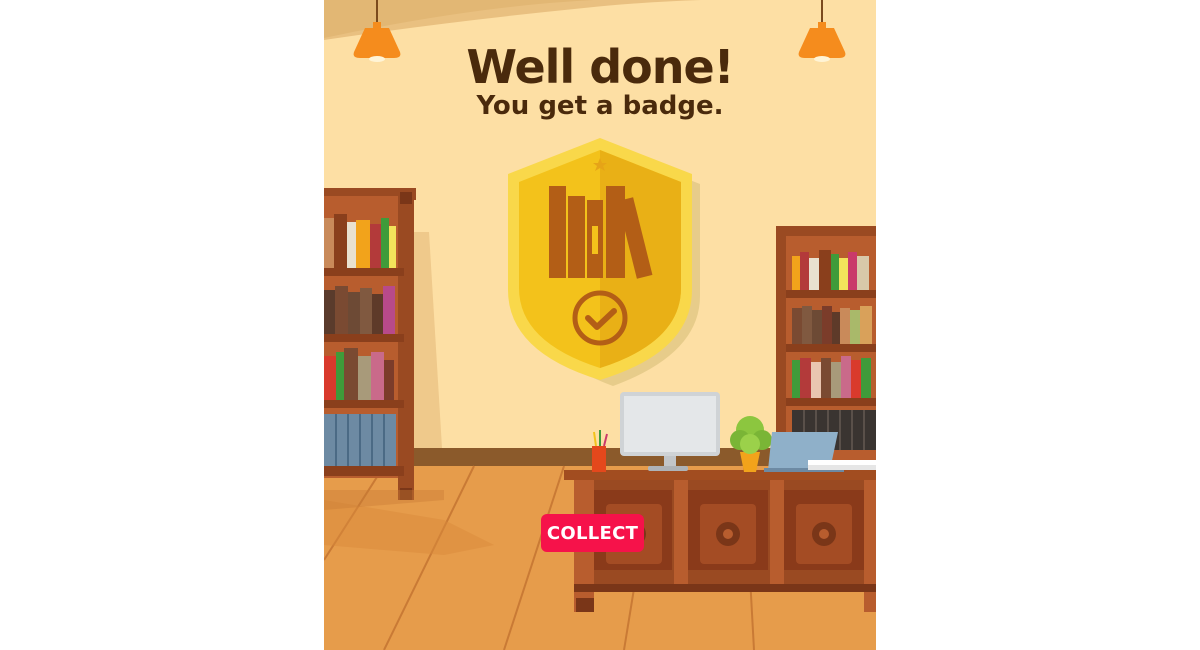  I want to click on paper-stack, so click(842, 465).